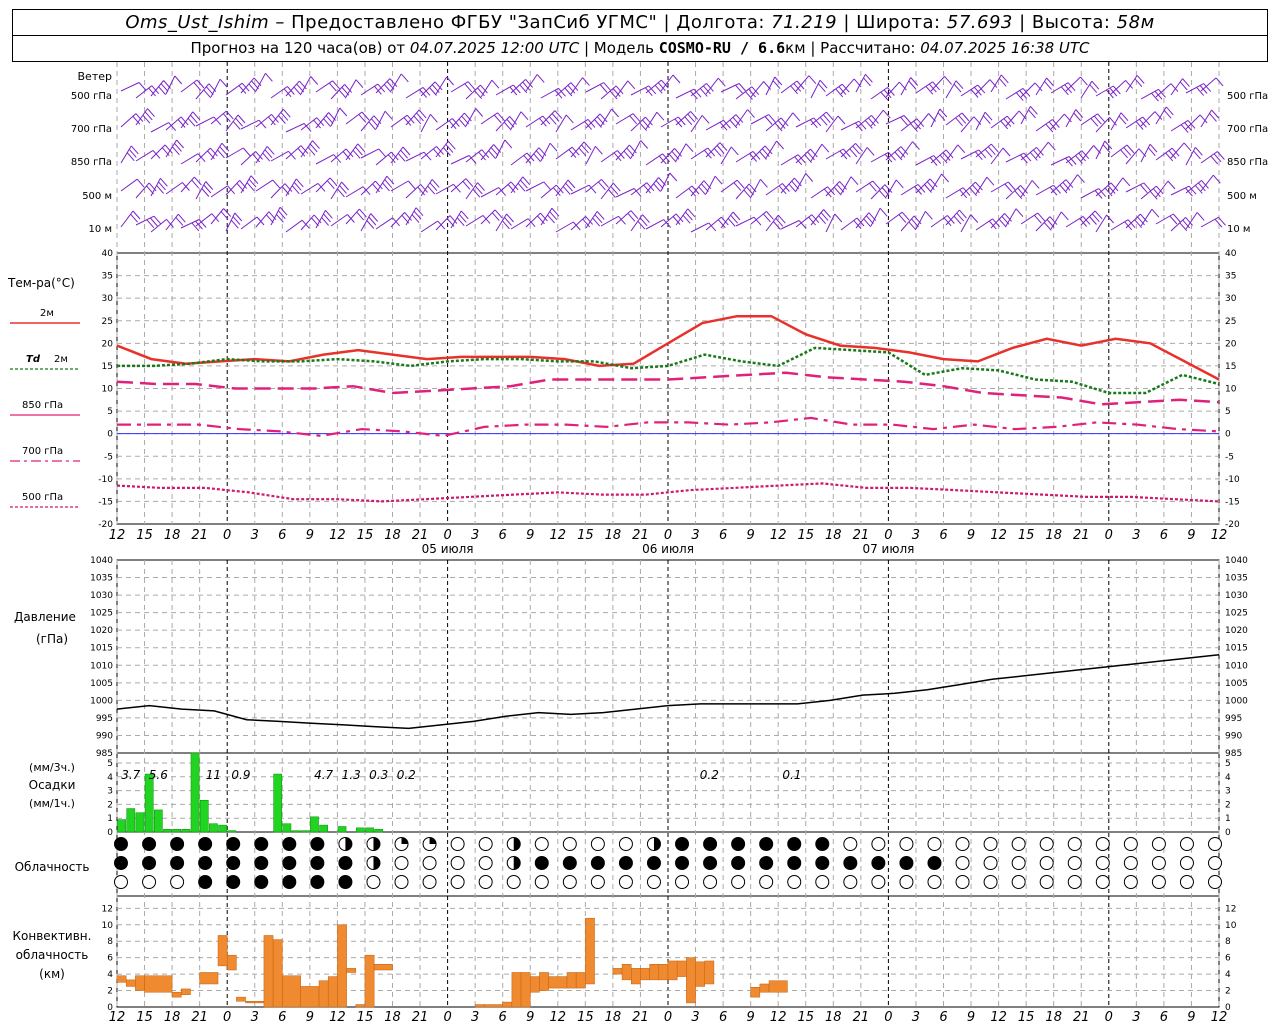 This screenshot has height=1024, width=1280. What do you see at coordinates (1228, 992) in the screenshot?
I see `conv-ytick-right: 2` at bounding box center [1228, 992].